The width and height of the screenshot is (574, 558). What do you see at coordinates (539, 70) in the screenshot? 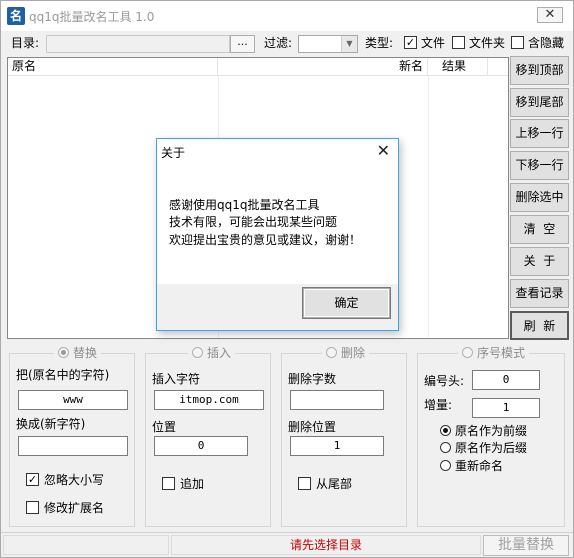
I see `move-top-button: 移到顶部` at bounding box center [539, 70].